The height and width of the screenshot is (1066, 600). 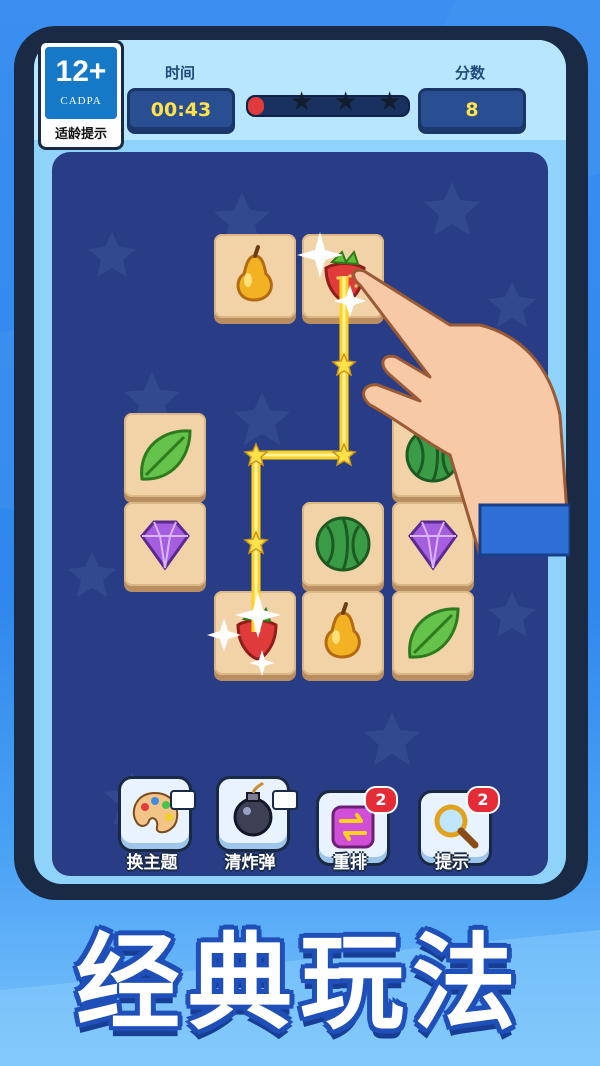 What do you see at coordinates (350, 863) in the screenshot?
I see `shuffle-label: 重排` at bounding box center [350, 863].